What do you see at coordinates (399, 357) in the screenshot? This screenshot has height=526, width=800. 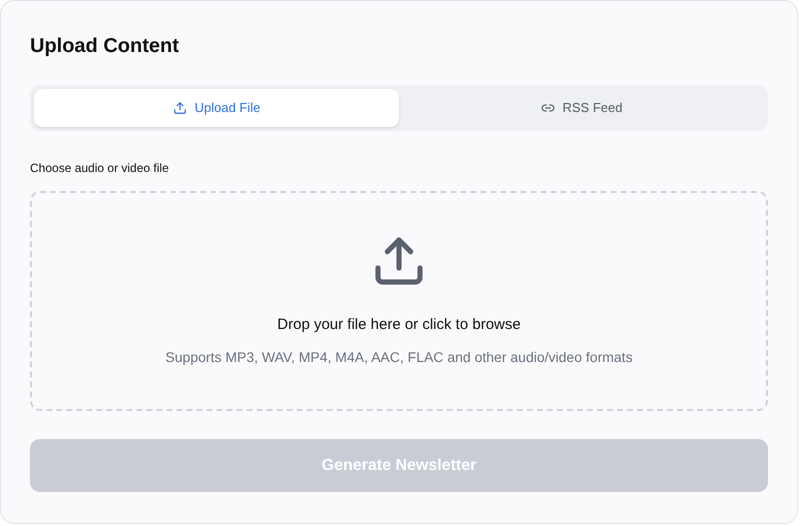 I see `format-hint: Supports MP3, WAV, MP4, M4A, AAC, FLAC and other audio/video formats` at bounding box center [399, 357].